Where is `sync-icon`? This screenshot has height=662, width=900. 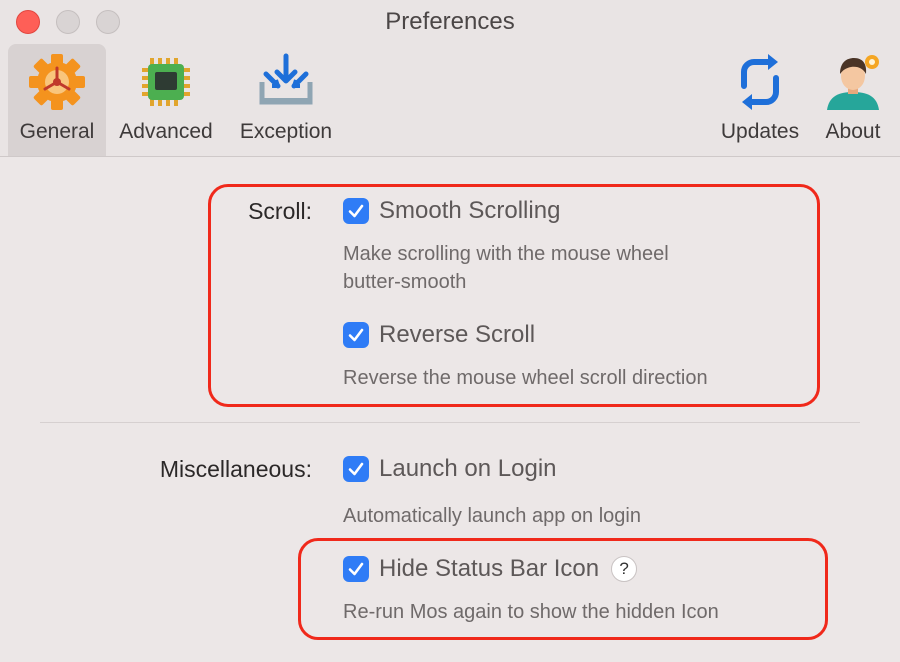 sync-icon is located at coordinates (760, 82).